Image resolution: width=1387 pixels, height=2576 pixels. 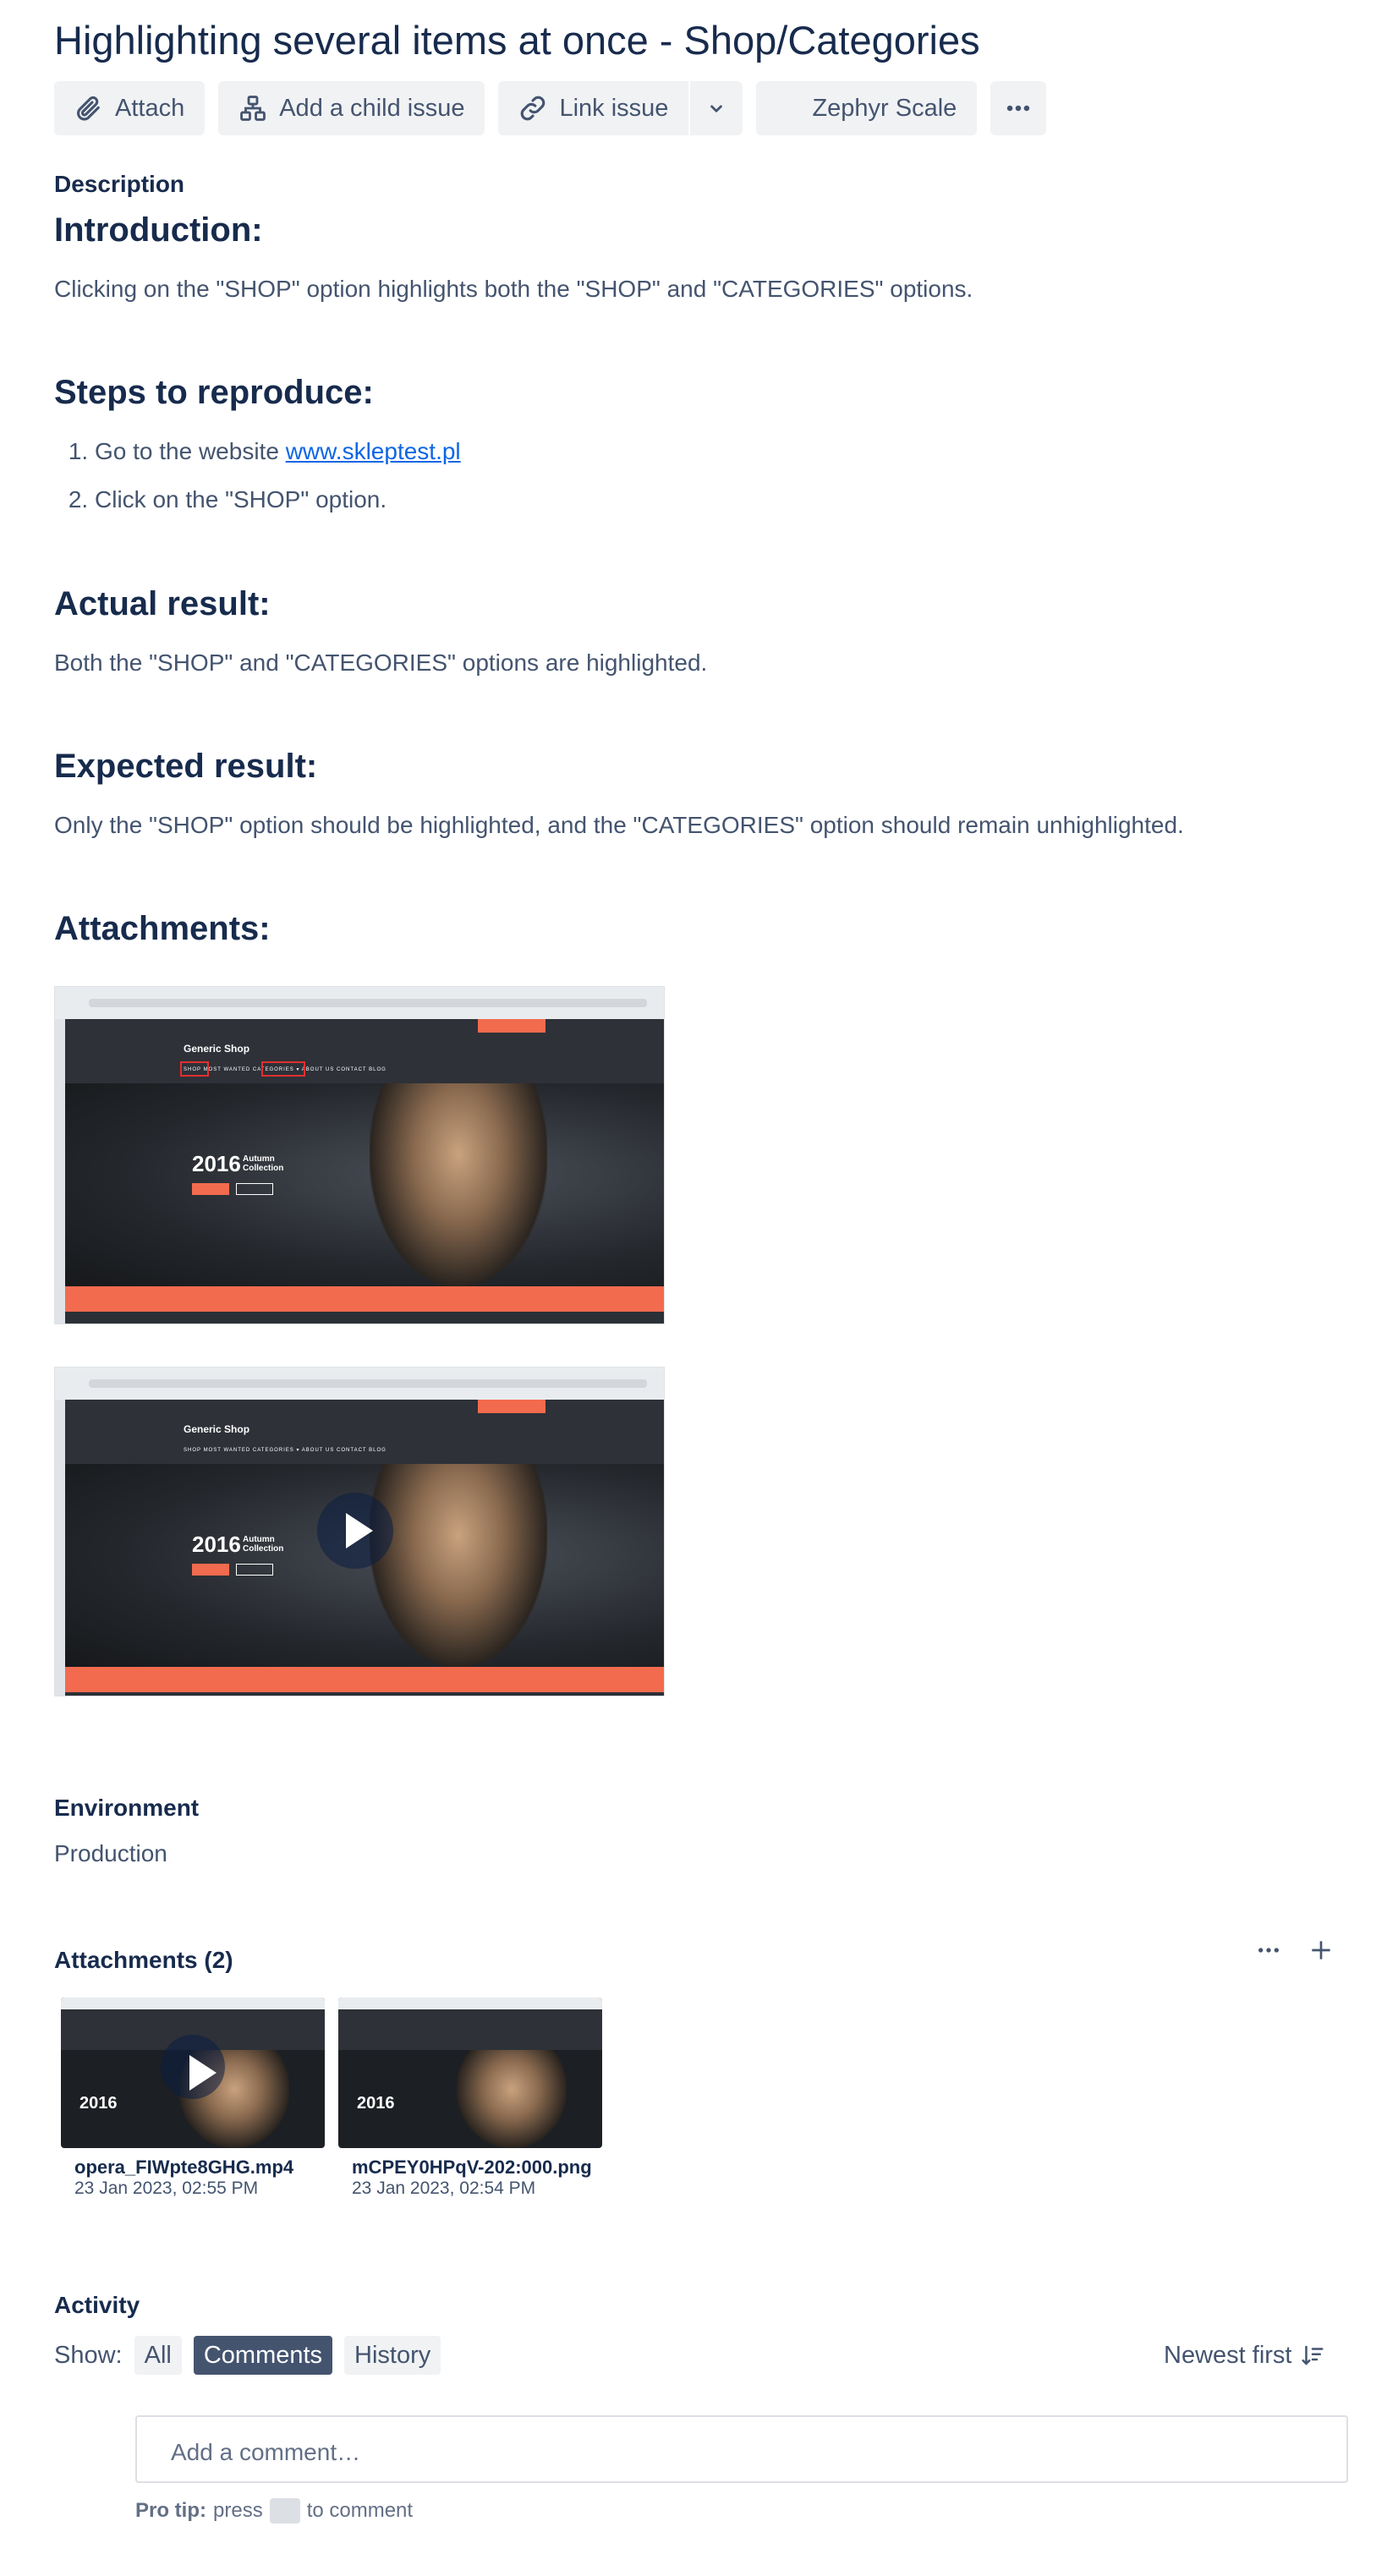 What do you see at coordinates (373, 451) in the screenshot?
I see `website-link: www.skleptest.pl` at bounding box center [373, 451].